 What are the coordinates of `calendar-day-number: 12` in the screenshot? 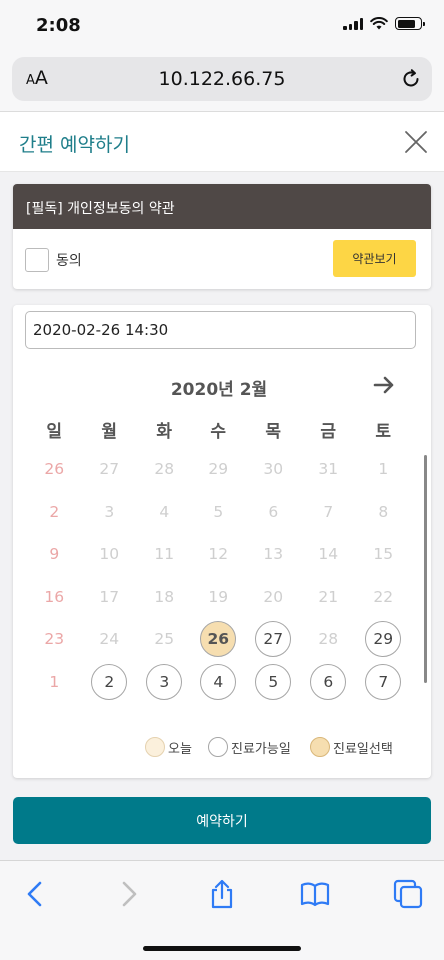 It's located at (218, 554).